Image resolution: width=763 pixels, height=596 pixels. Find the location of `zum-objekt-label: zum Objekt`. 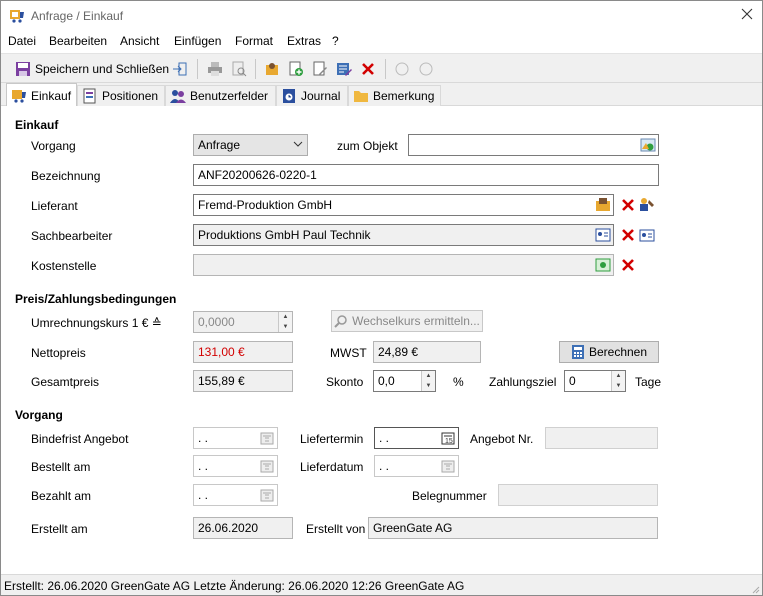

zum-objekt-label: zum Objekt is located at coordinates (367, 146).